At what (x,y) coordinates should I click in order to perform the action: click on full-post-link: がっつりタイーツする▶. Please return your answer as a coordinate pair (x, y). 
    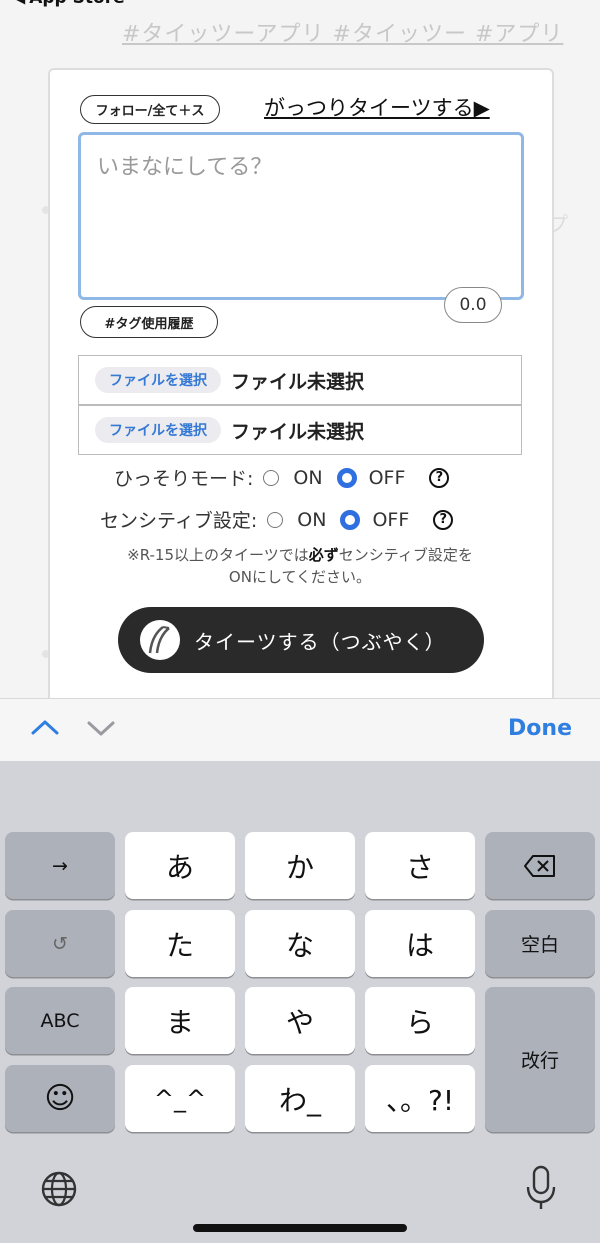
    Looking at the image, I should click on (377, 107).